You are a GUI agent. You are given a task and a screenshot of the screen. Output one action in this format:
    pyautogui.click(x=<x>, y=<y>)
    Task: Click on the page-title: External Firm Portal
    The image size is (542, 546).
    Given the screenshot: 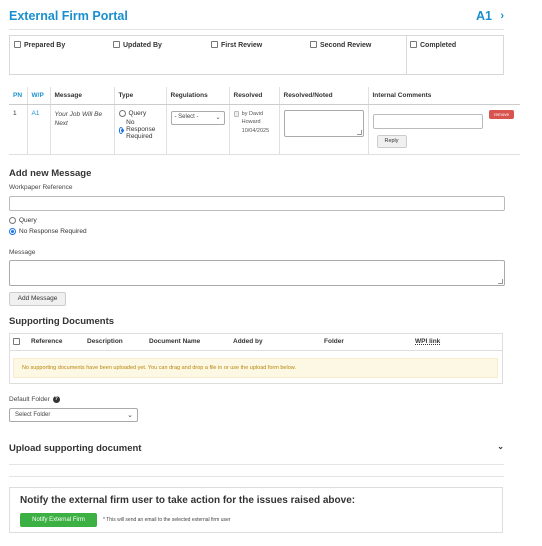 What is the action you would take?
    pyautogui.click(x=68, y=16)
    